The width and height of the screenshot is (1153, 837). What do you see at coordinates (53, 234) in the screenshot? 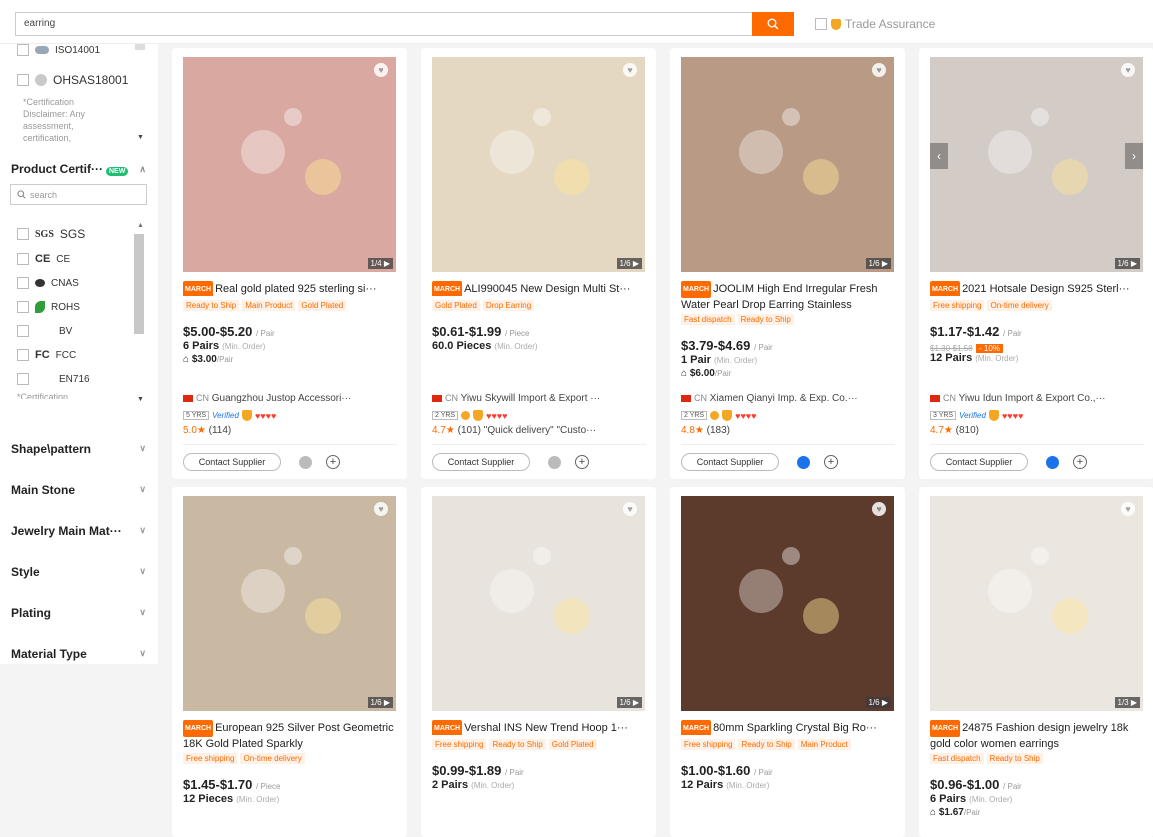
I see `product-cert-item: SGS SGS` at bounding box center [53, 234].